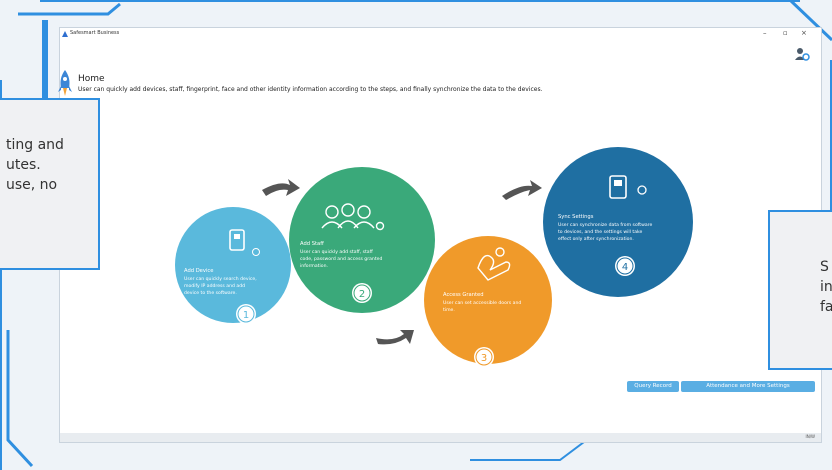 This screenshot has height=470, width=832. What do you see at coordinates (600, 232) in the screenshot?
I see `step-text-line: to devices, and the settings will take` at bounding box center [600, 232].